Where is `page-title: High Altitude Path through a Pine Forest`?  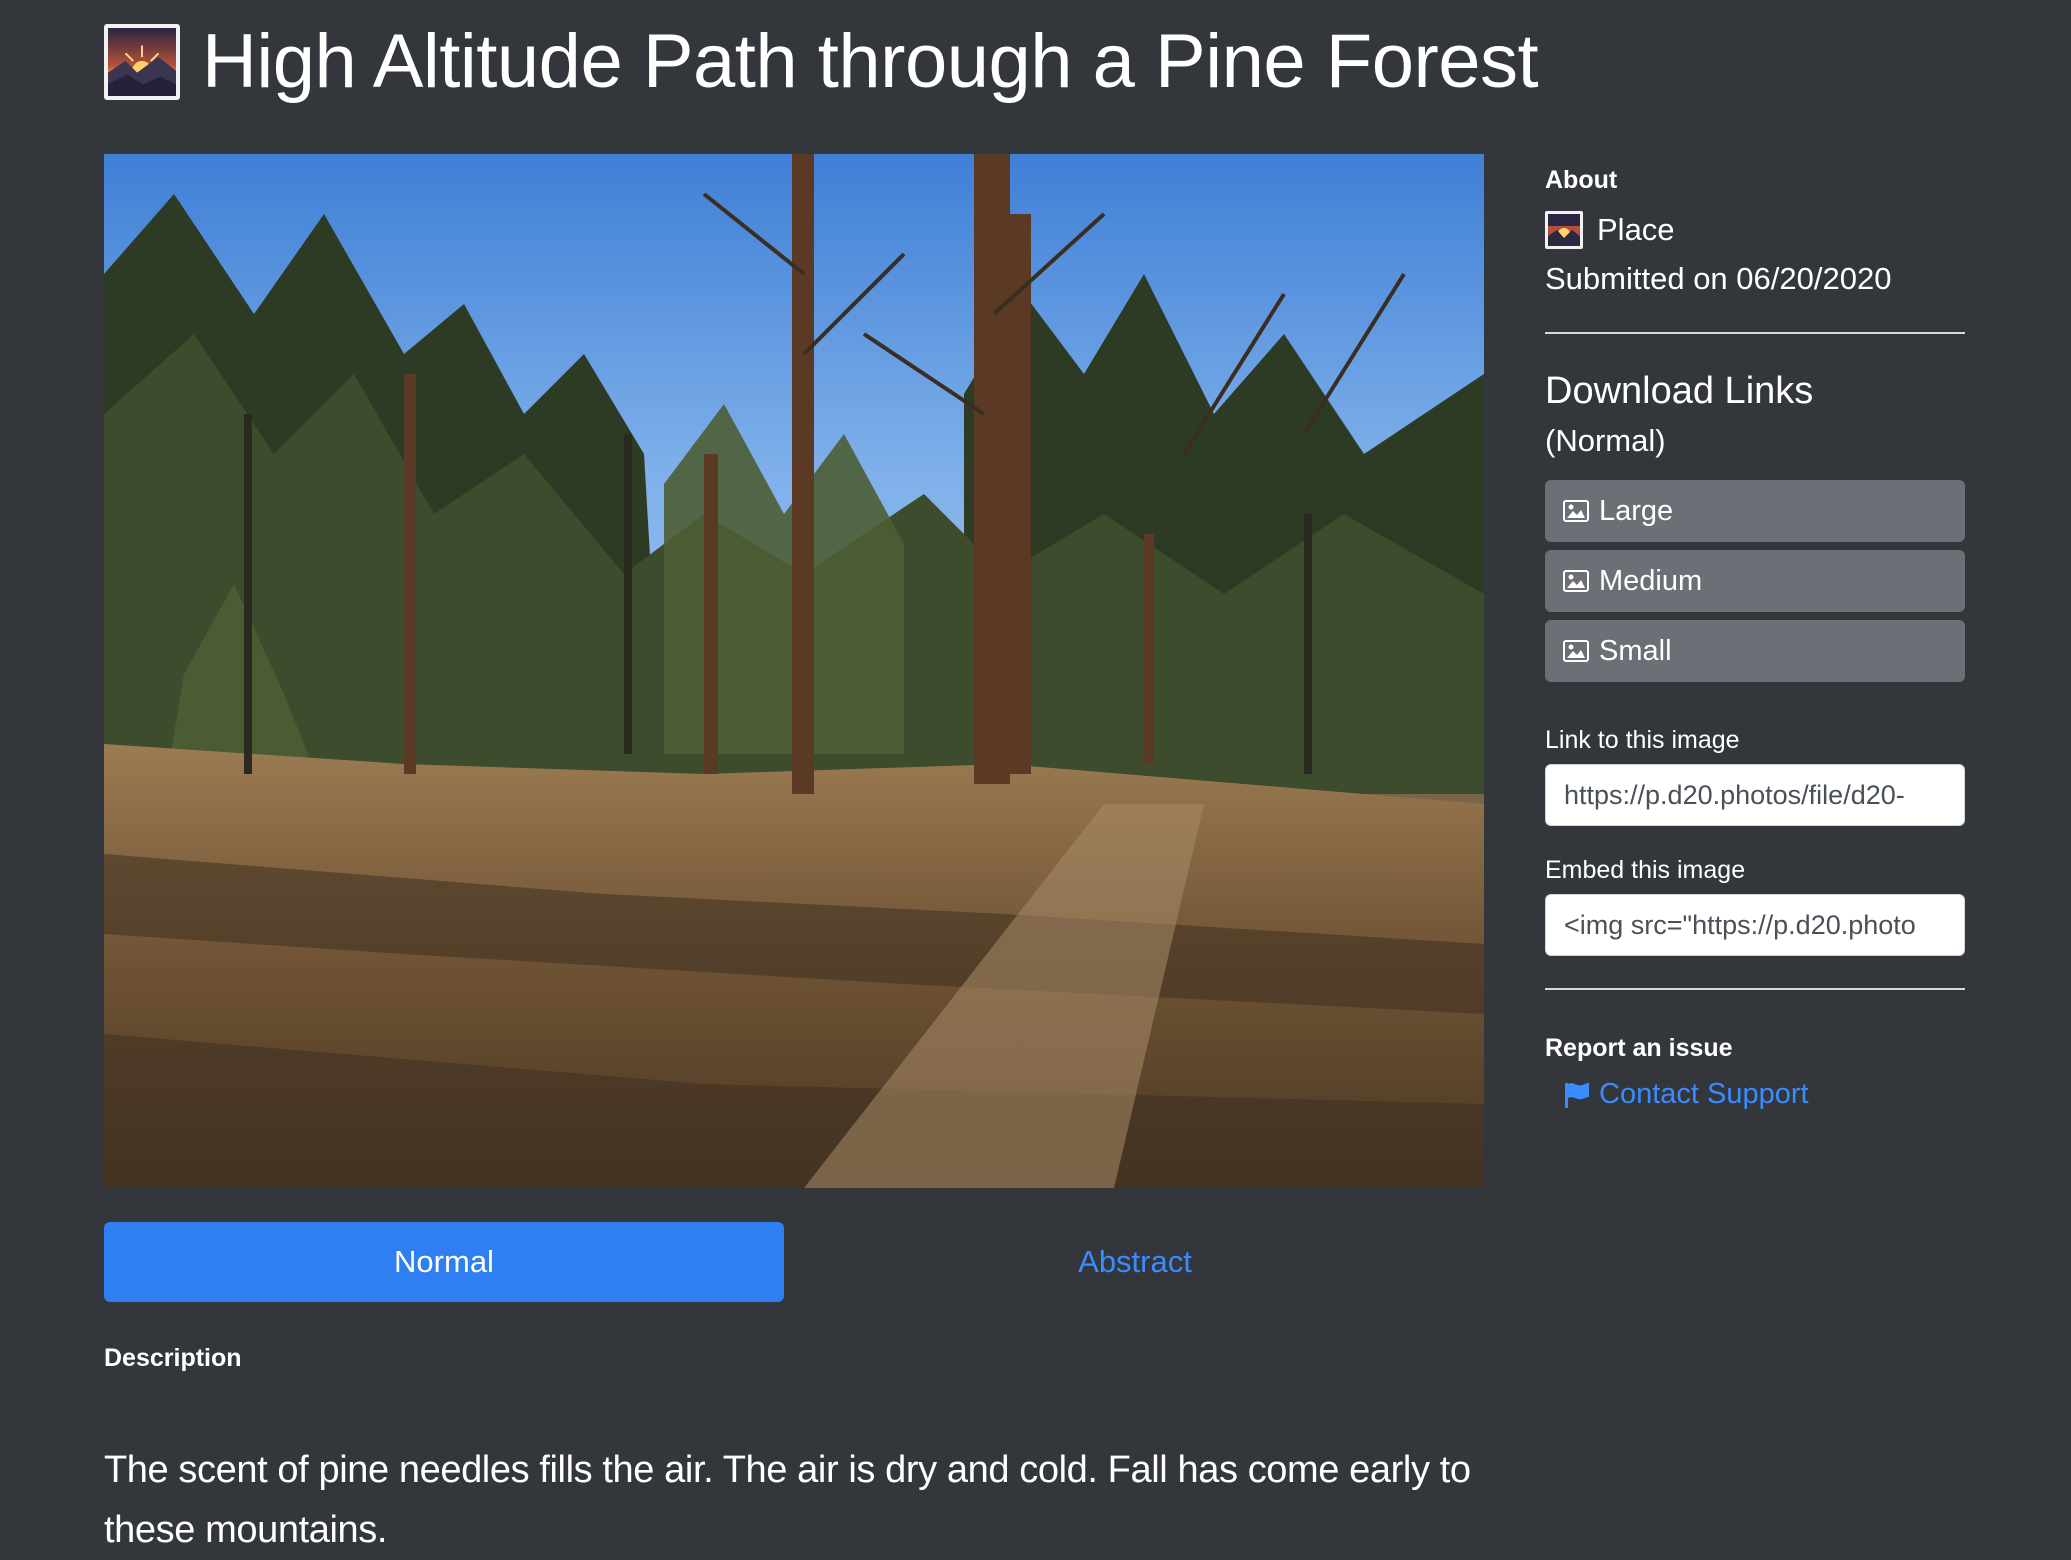
page-title: High Altitude Path through a Pine Forest is located at coordinates (870, 61).